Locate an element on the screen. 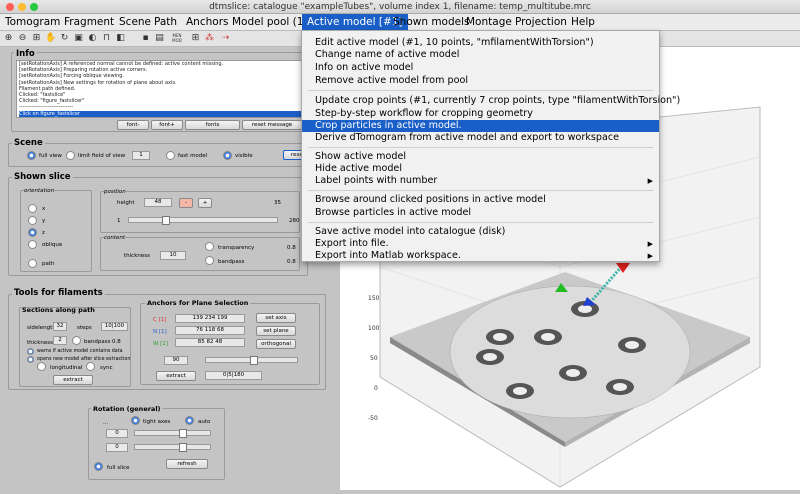 Image resolution: width=800 pixels, height=494 pixels. menu-montage: Montage is located at coordinates (489, 22).